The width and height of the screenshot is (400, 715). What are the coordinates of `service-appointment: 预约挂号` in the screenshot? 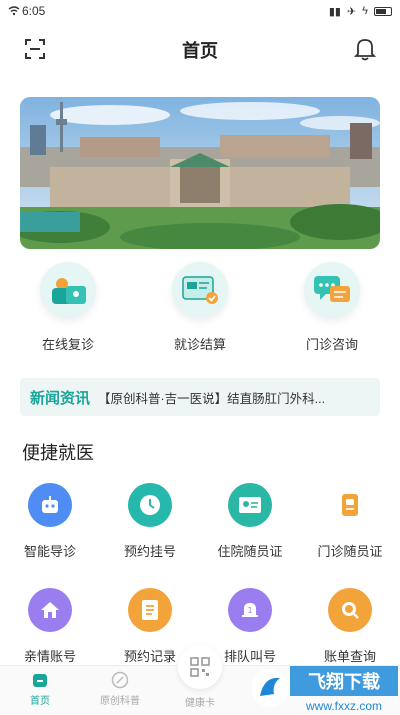 It's located at (150, 521).